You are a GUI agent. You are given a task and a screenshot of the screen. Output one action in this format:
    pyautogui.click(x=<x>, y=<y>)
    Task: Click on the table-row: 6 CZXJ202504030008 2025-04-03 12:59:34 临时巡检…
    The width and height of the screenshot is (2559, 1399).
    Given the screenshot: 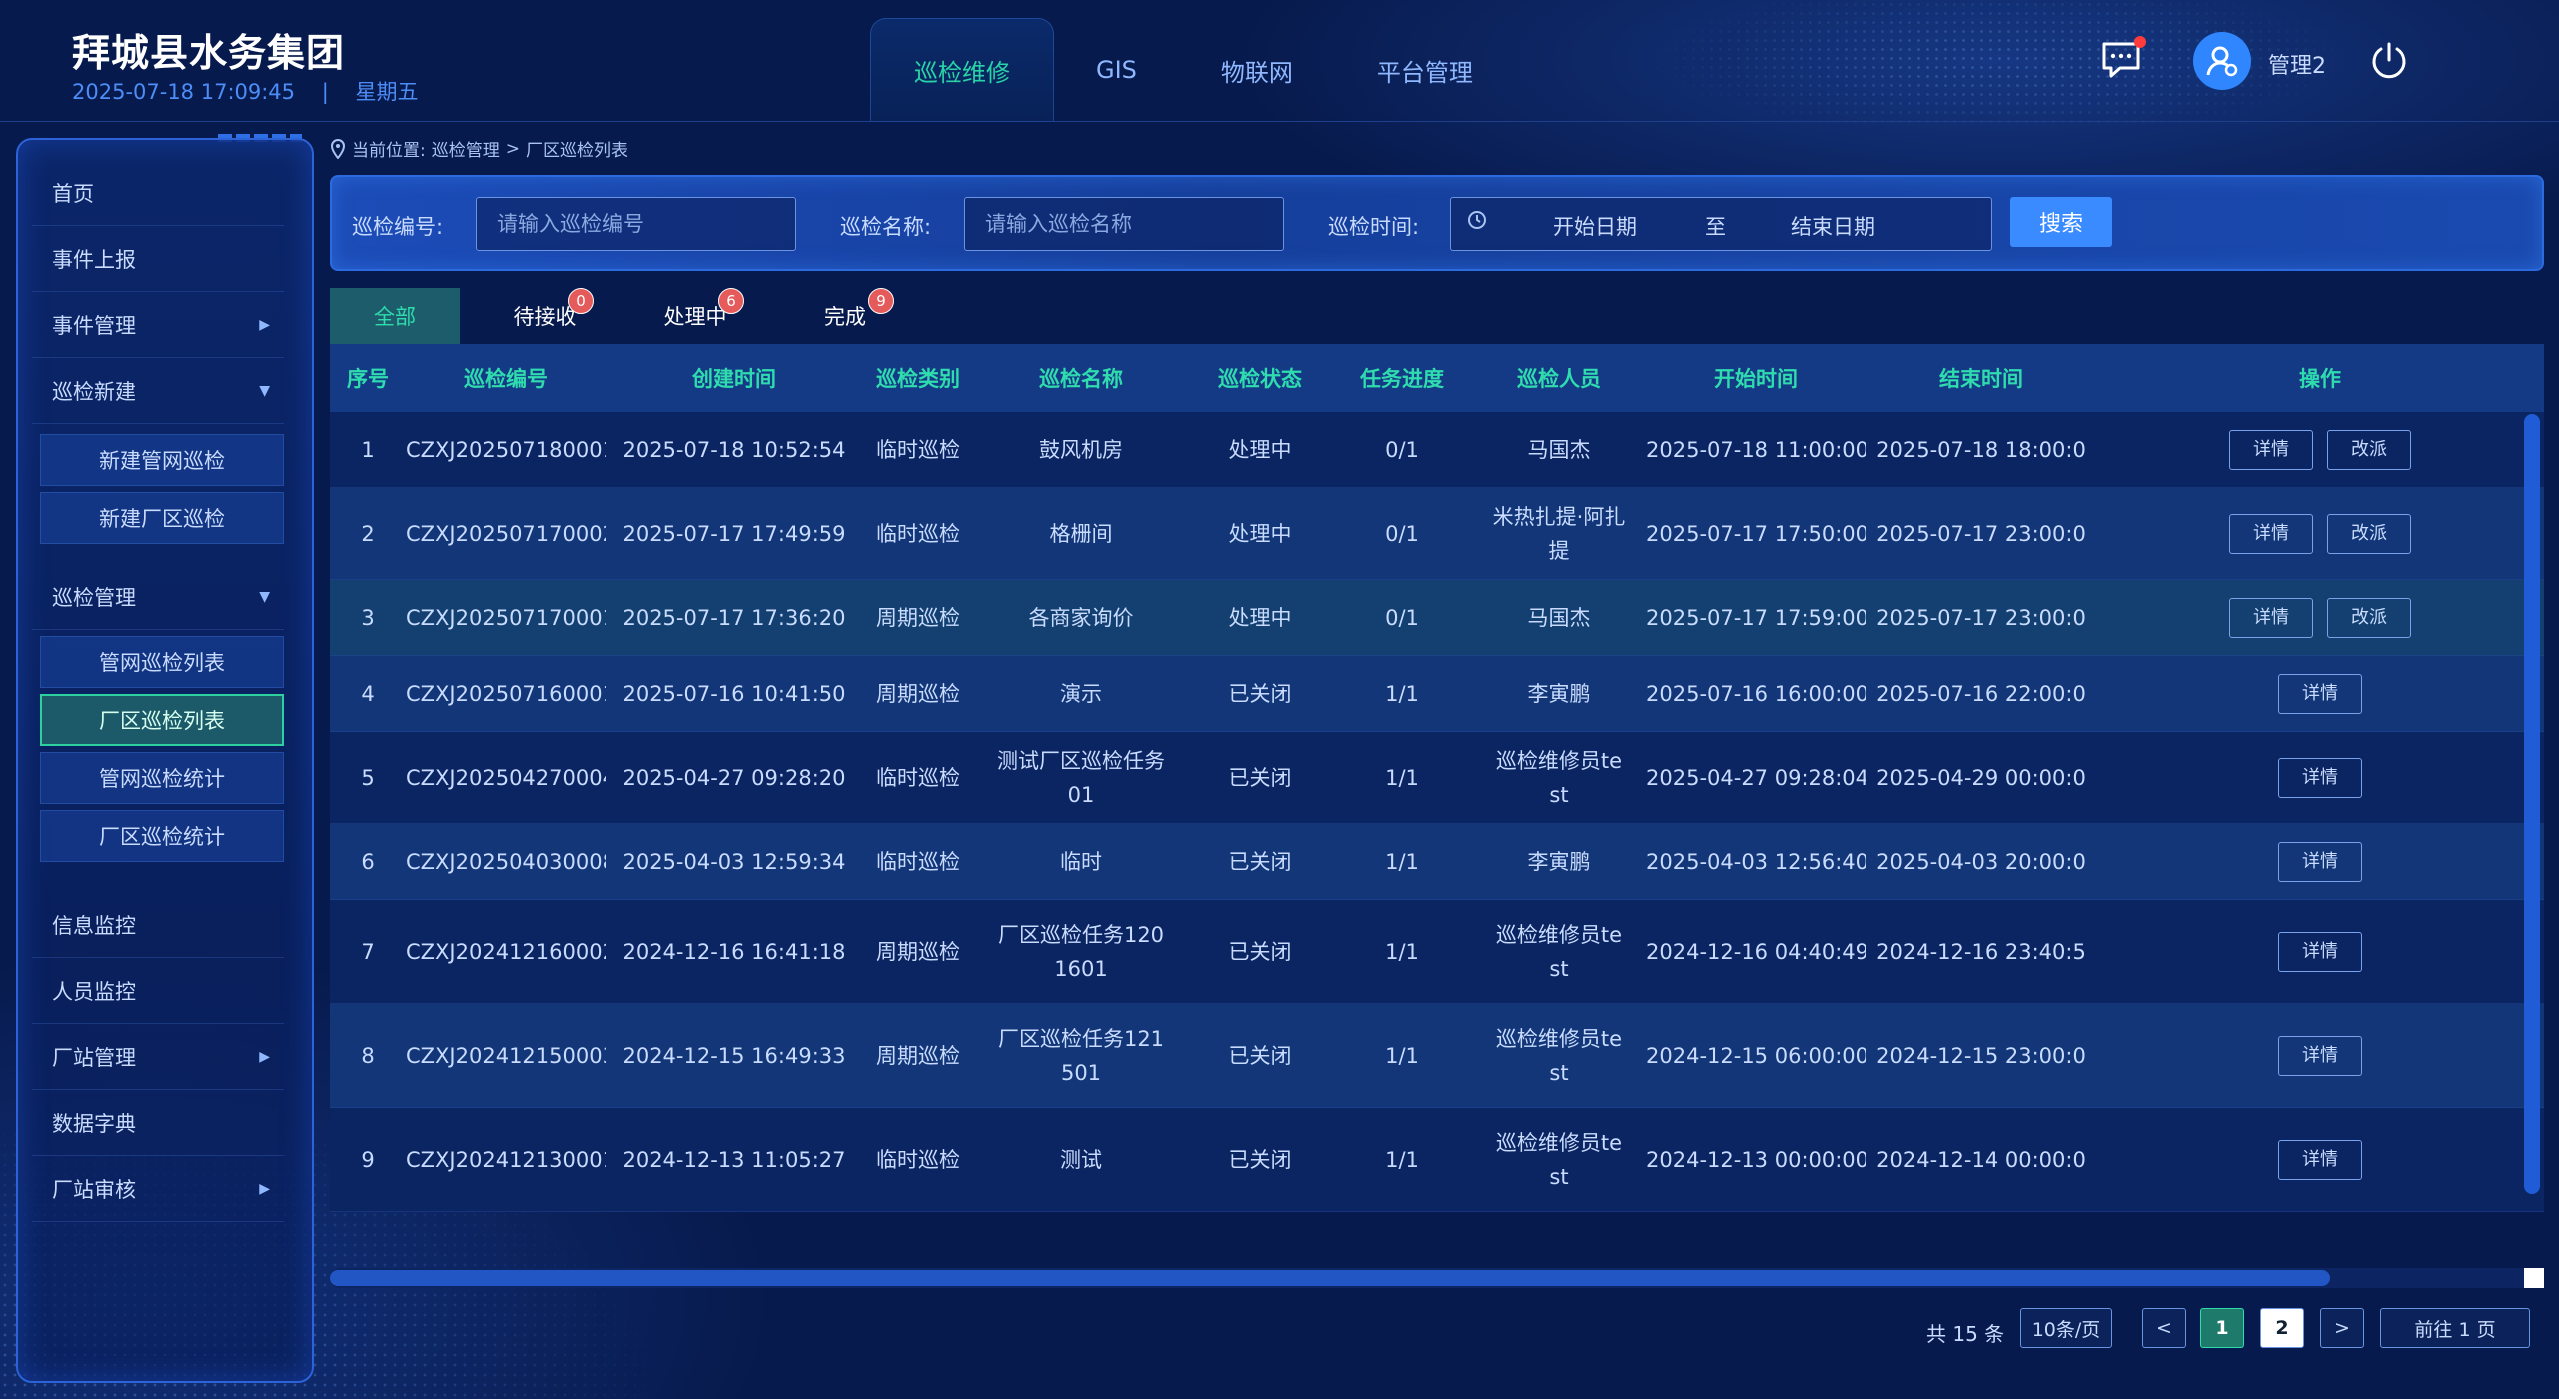 What is the action you would take?
    pyautogui.click(x=1437, y=862)
    